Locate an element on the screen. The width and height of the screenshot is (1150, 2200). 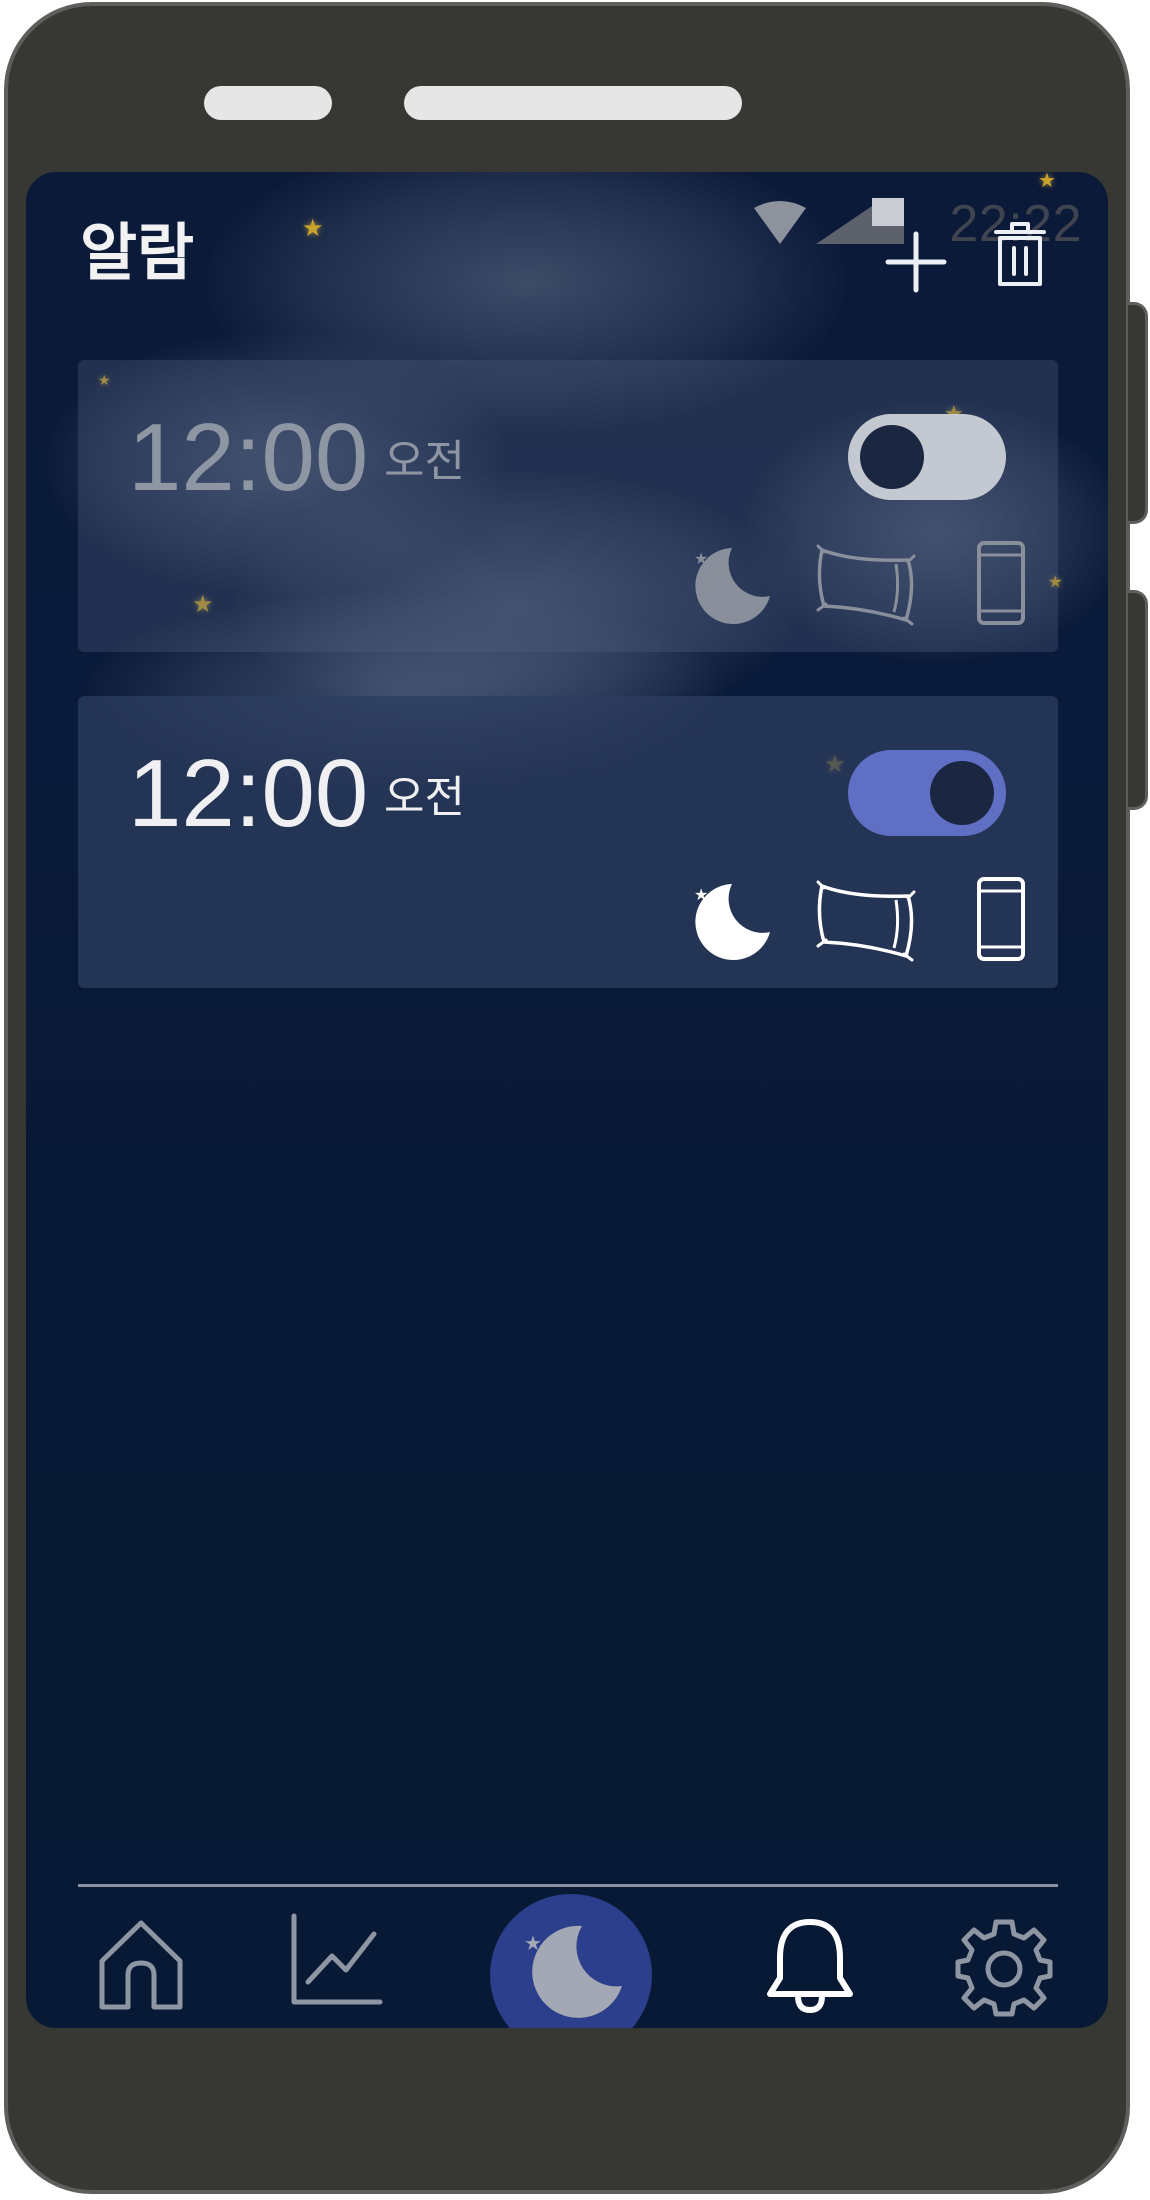
earpiece-speaker is located at coordinates (573, 103).